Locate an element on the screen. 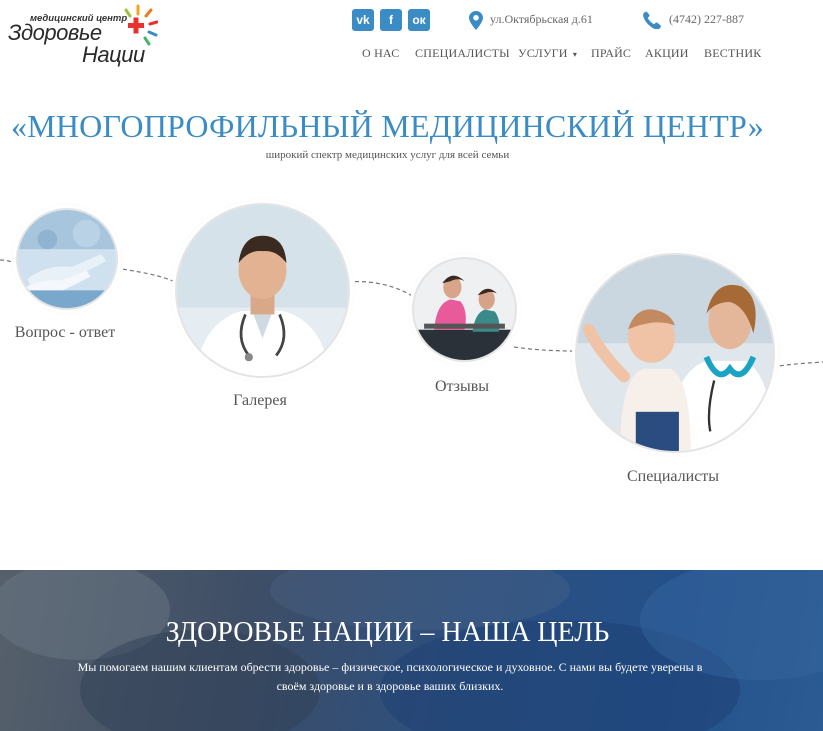 This screenshot has width=823, height=731. vk-icon: vk is located at coordinates (363, 20).